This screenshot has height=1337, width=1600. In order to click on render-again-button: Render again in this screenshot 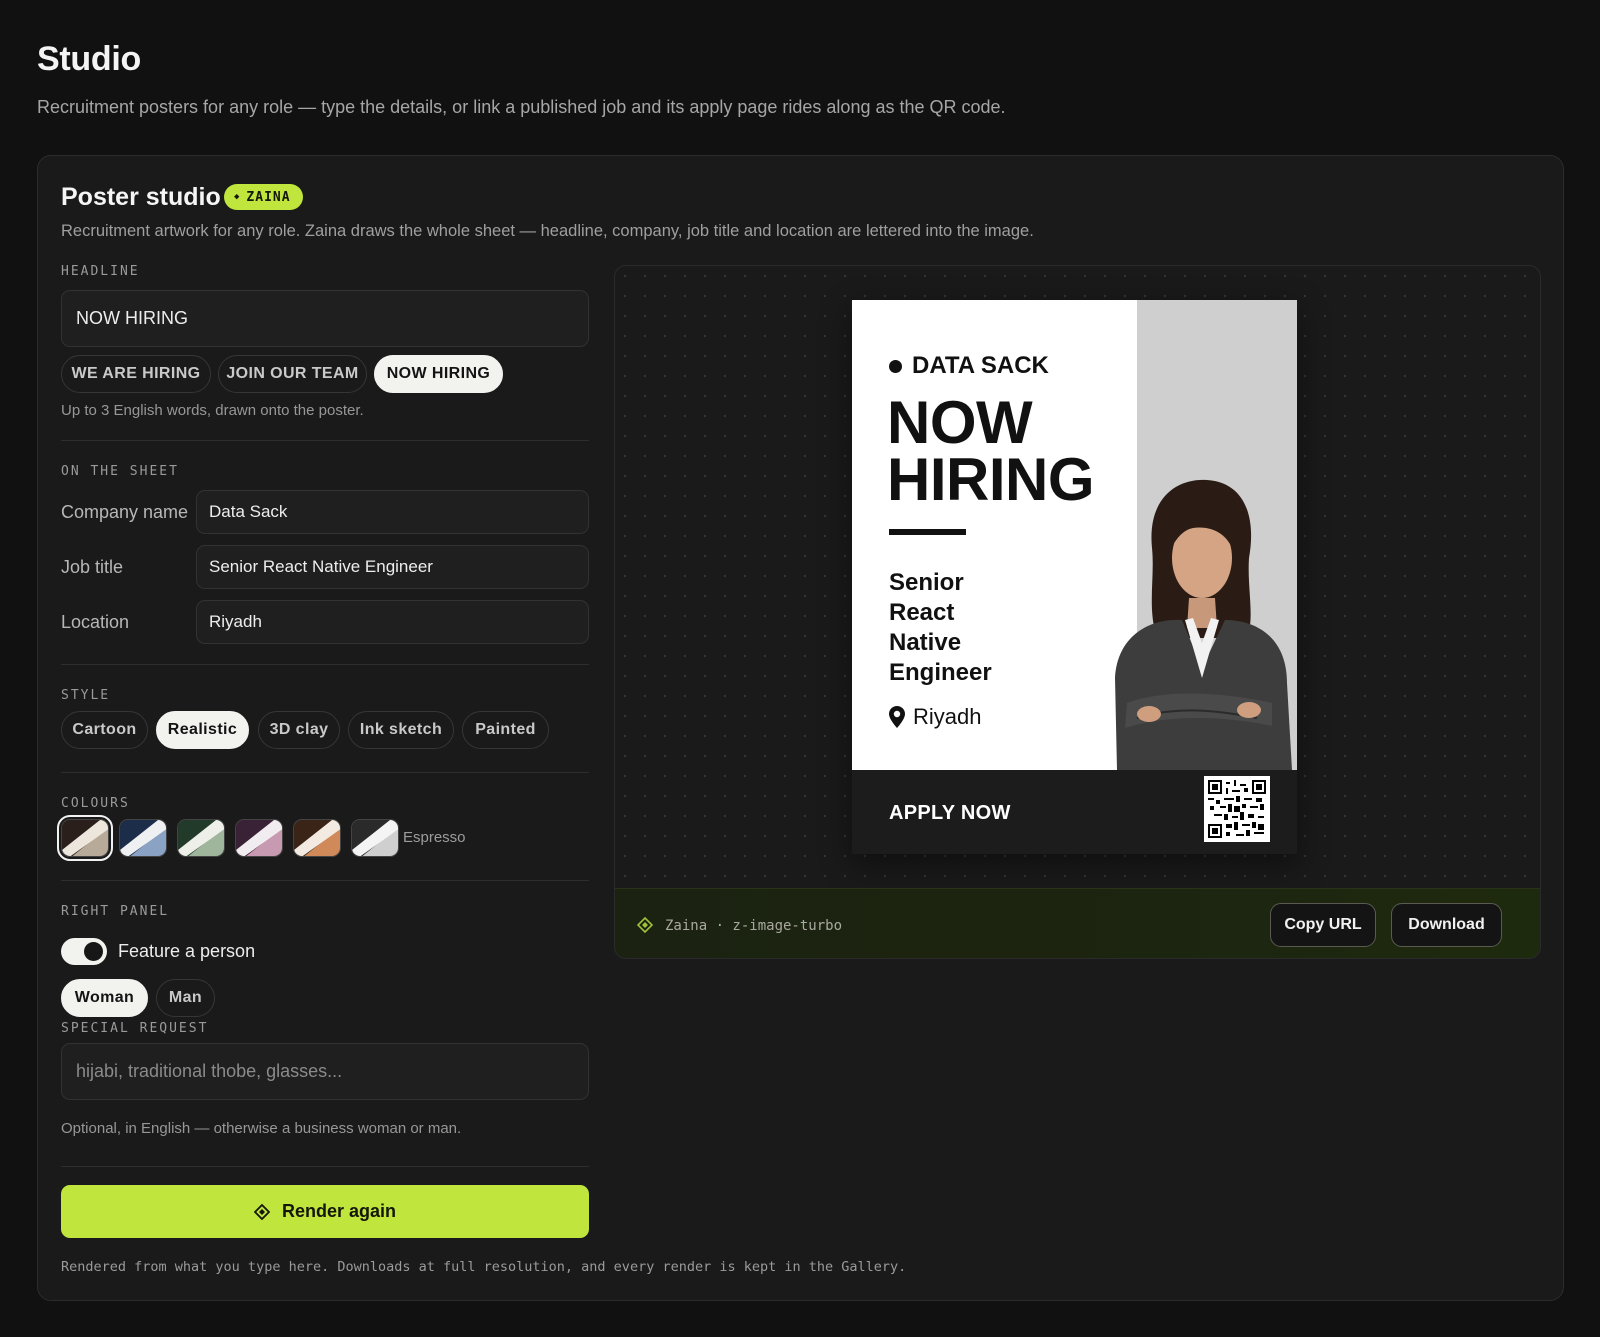, I will do `click(325, 1211)`.